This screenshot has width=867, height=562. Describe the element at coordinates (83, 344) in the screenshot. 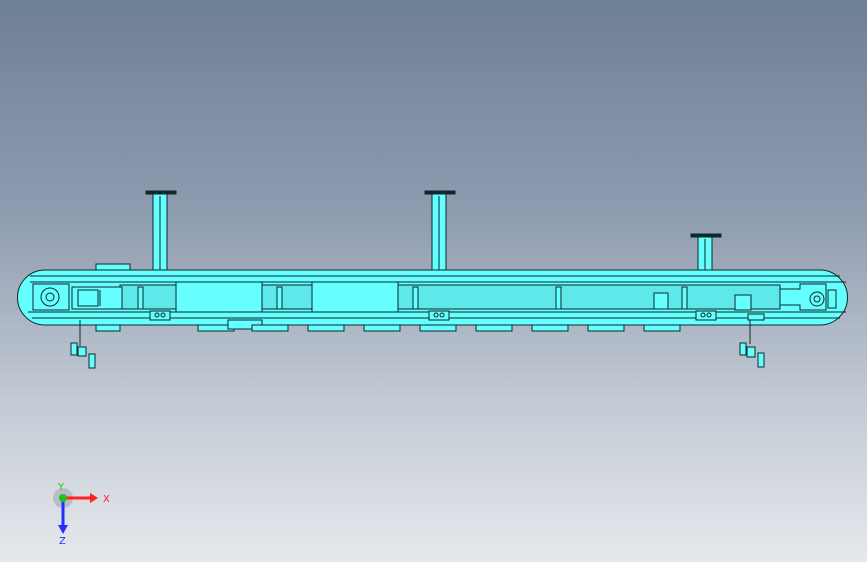

I see `sensor-post-left` at that location.